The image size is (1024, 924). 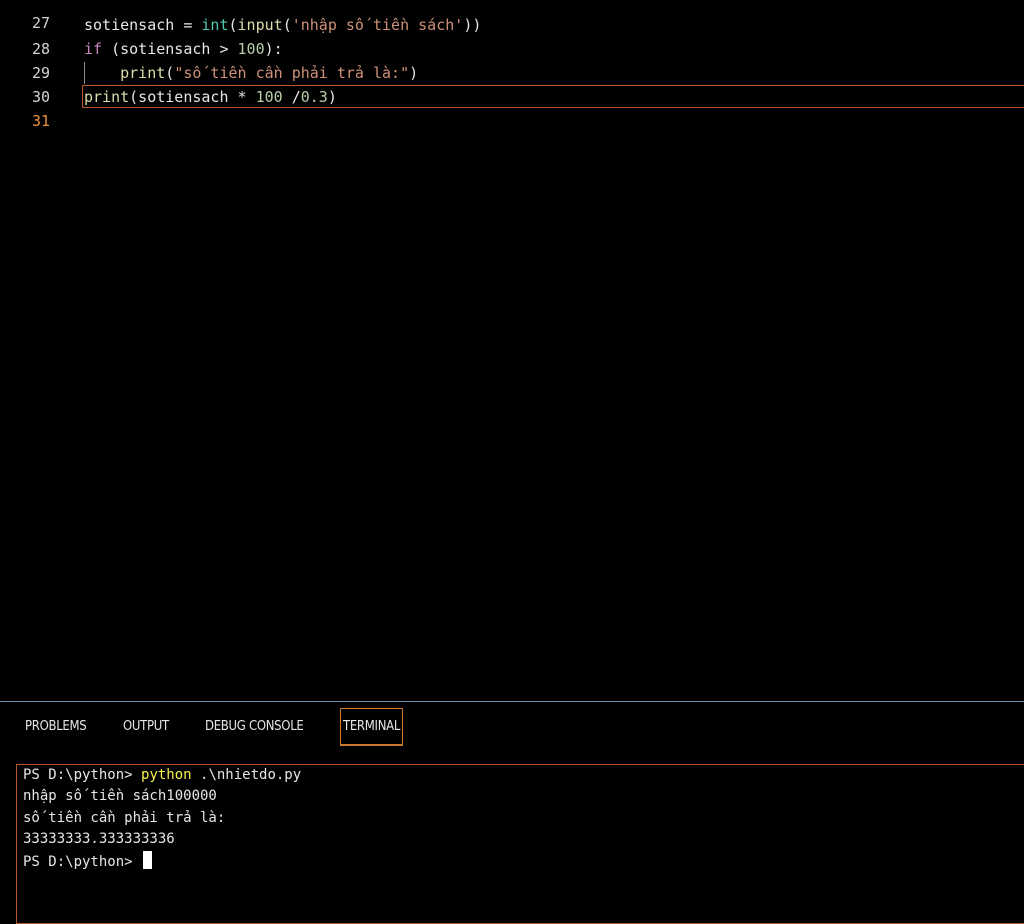 I want to click on code-token: sotiensach, so click(x=129, y=25).